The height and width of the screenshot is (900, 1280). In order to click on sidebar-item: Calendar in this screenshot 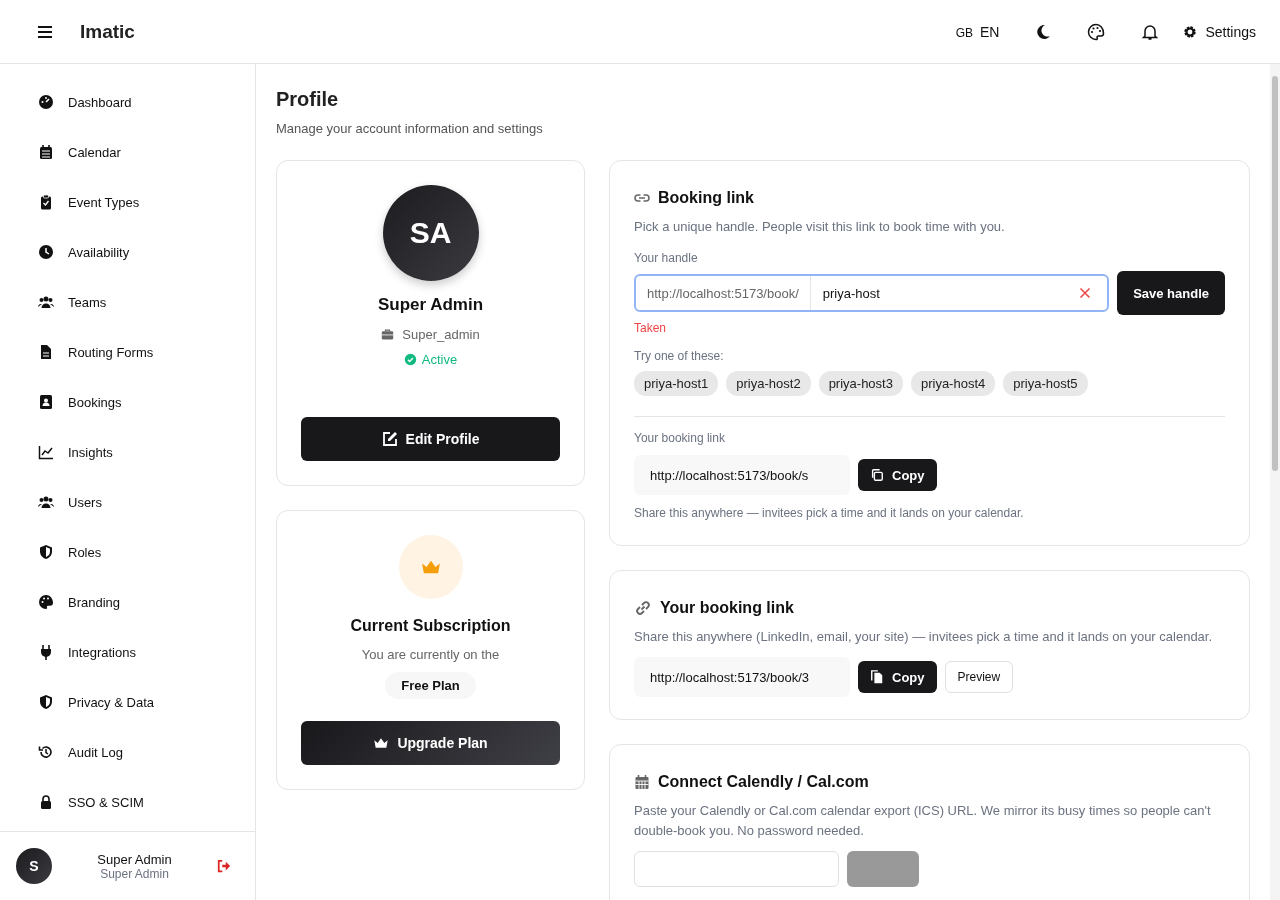, I will do `click(138, 152)`.